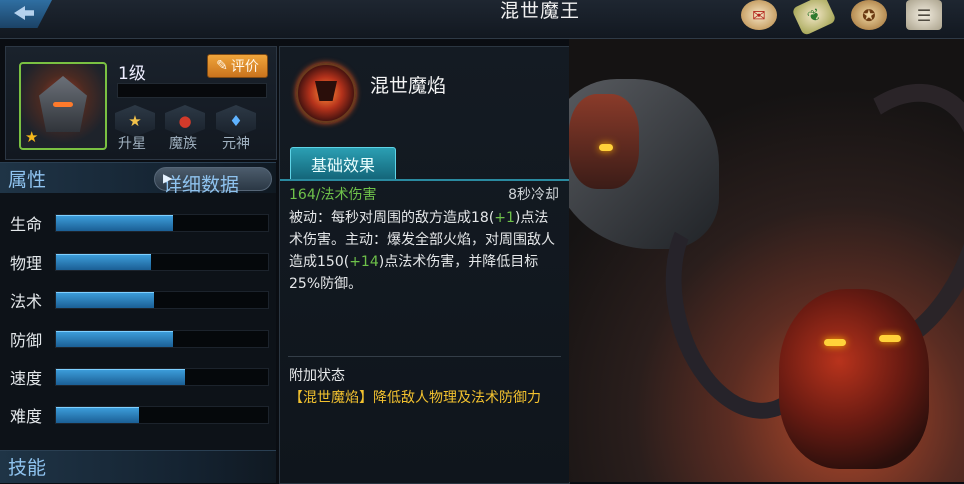 This screenshot has width=964, height=484. I want to click on tab-underline, so click(424, 180).